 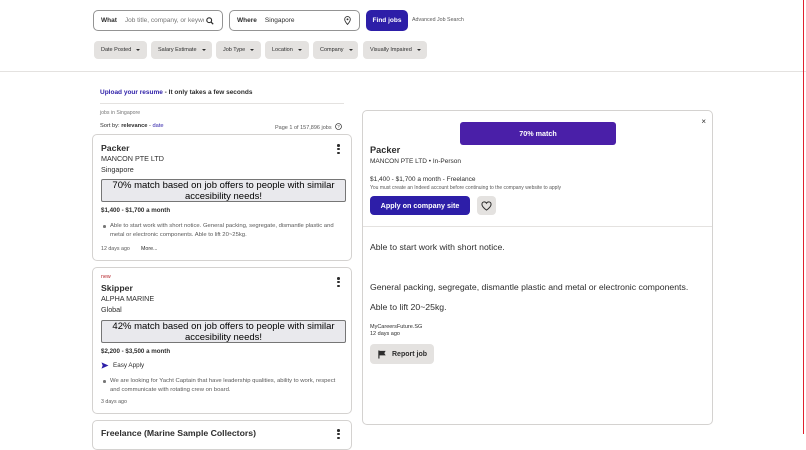 I want to click on detail-divider, so click(x=537, y=226).